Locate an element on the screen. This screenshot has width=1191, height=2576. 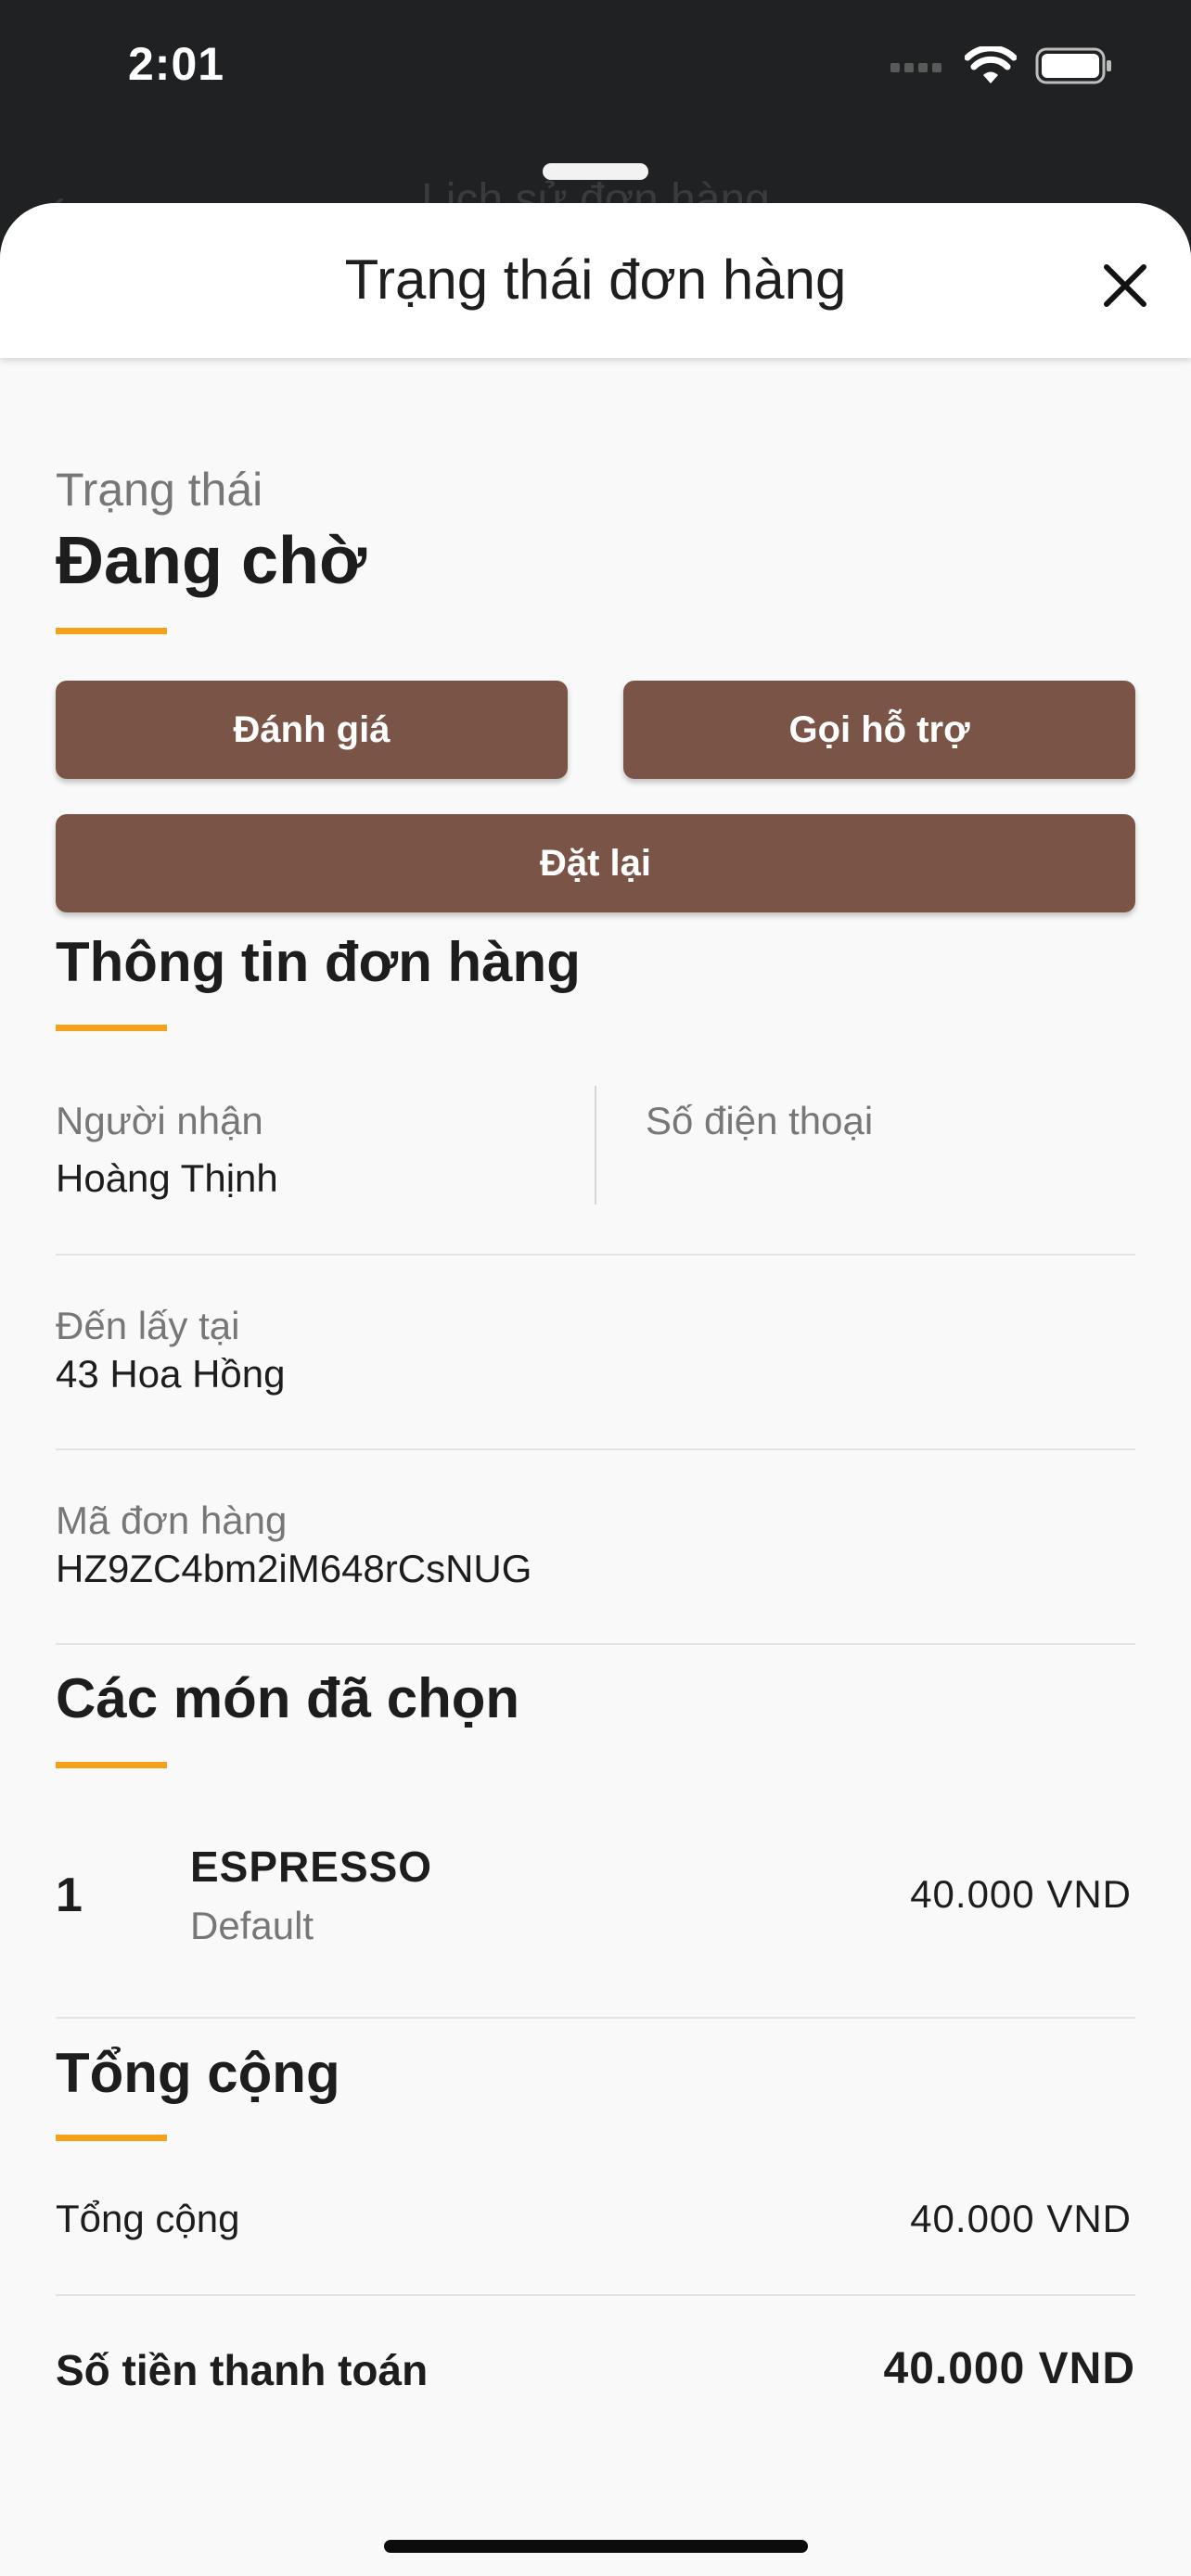
phone-label: Số điện thoại is located at coordinates (760, 1120).